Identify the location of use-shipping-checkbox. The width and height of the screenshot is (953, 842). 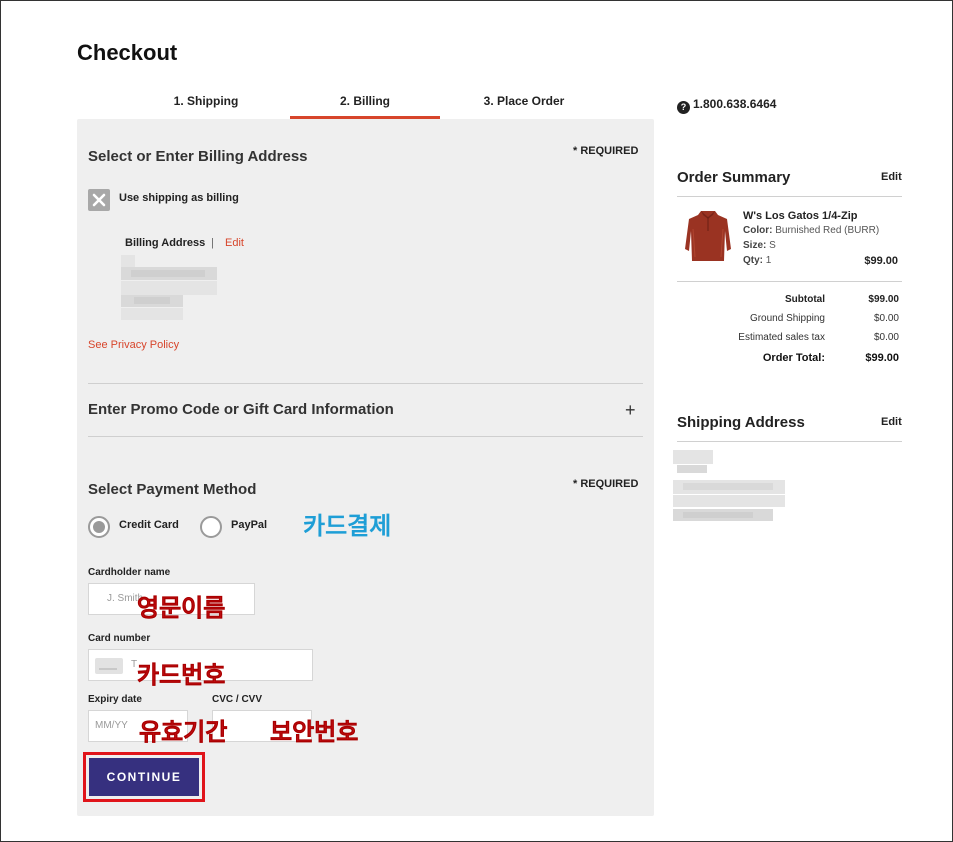
(99, 200).